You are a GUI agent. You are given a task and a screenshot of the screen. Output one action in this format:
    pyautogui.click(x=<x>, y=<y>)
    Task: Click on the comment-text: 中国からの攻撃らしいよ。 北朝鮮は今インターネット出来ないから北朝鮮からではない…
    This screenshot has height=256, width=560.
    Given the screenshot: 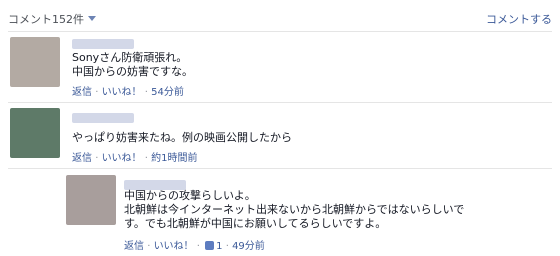 What is the action you would take?
    pyautogui.click(x=294, y=210)
    